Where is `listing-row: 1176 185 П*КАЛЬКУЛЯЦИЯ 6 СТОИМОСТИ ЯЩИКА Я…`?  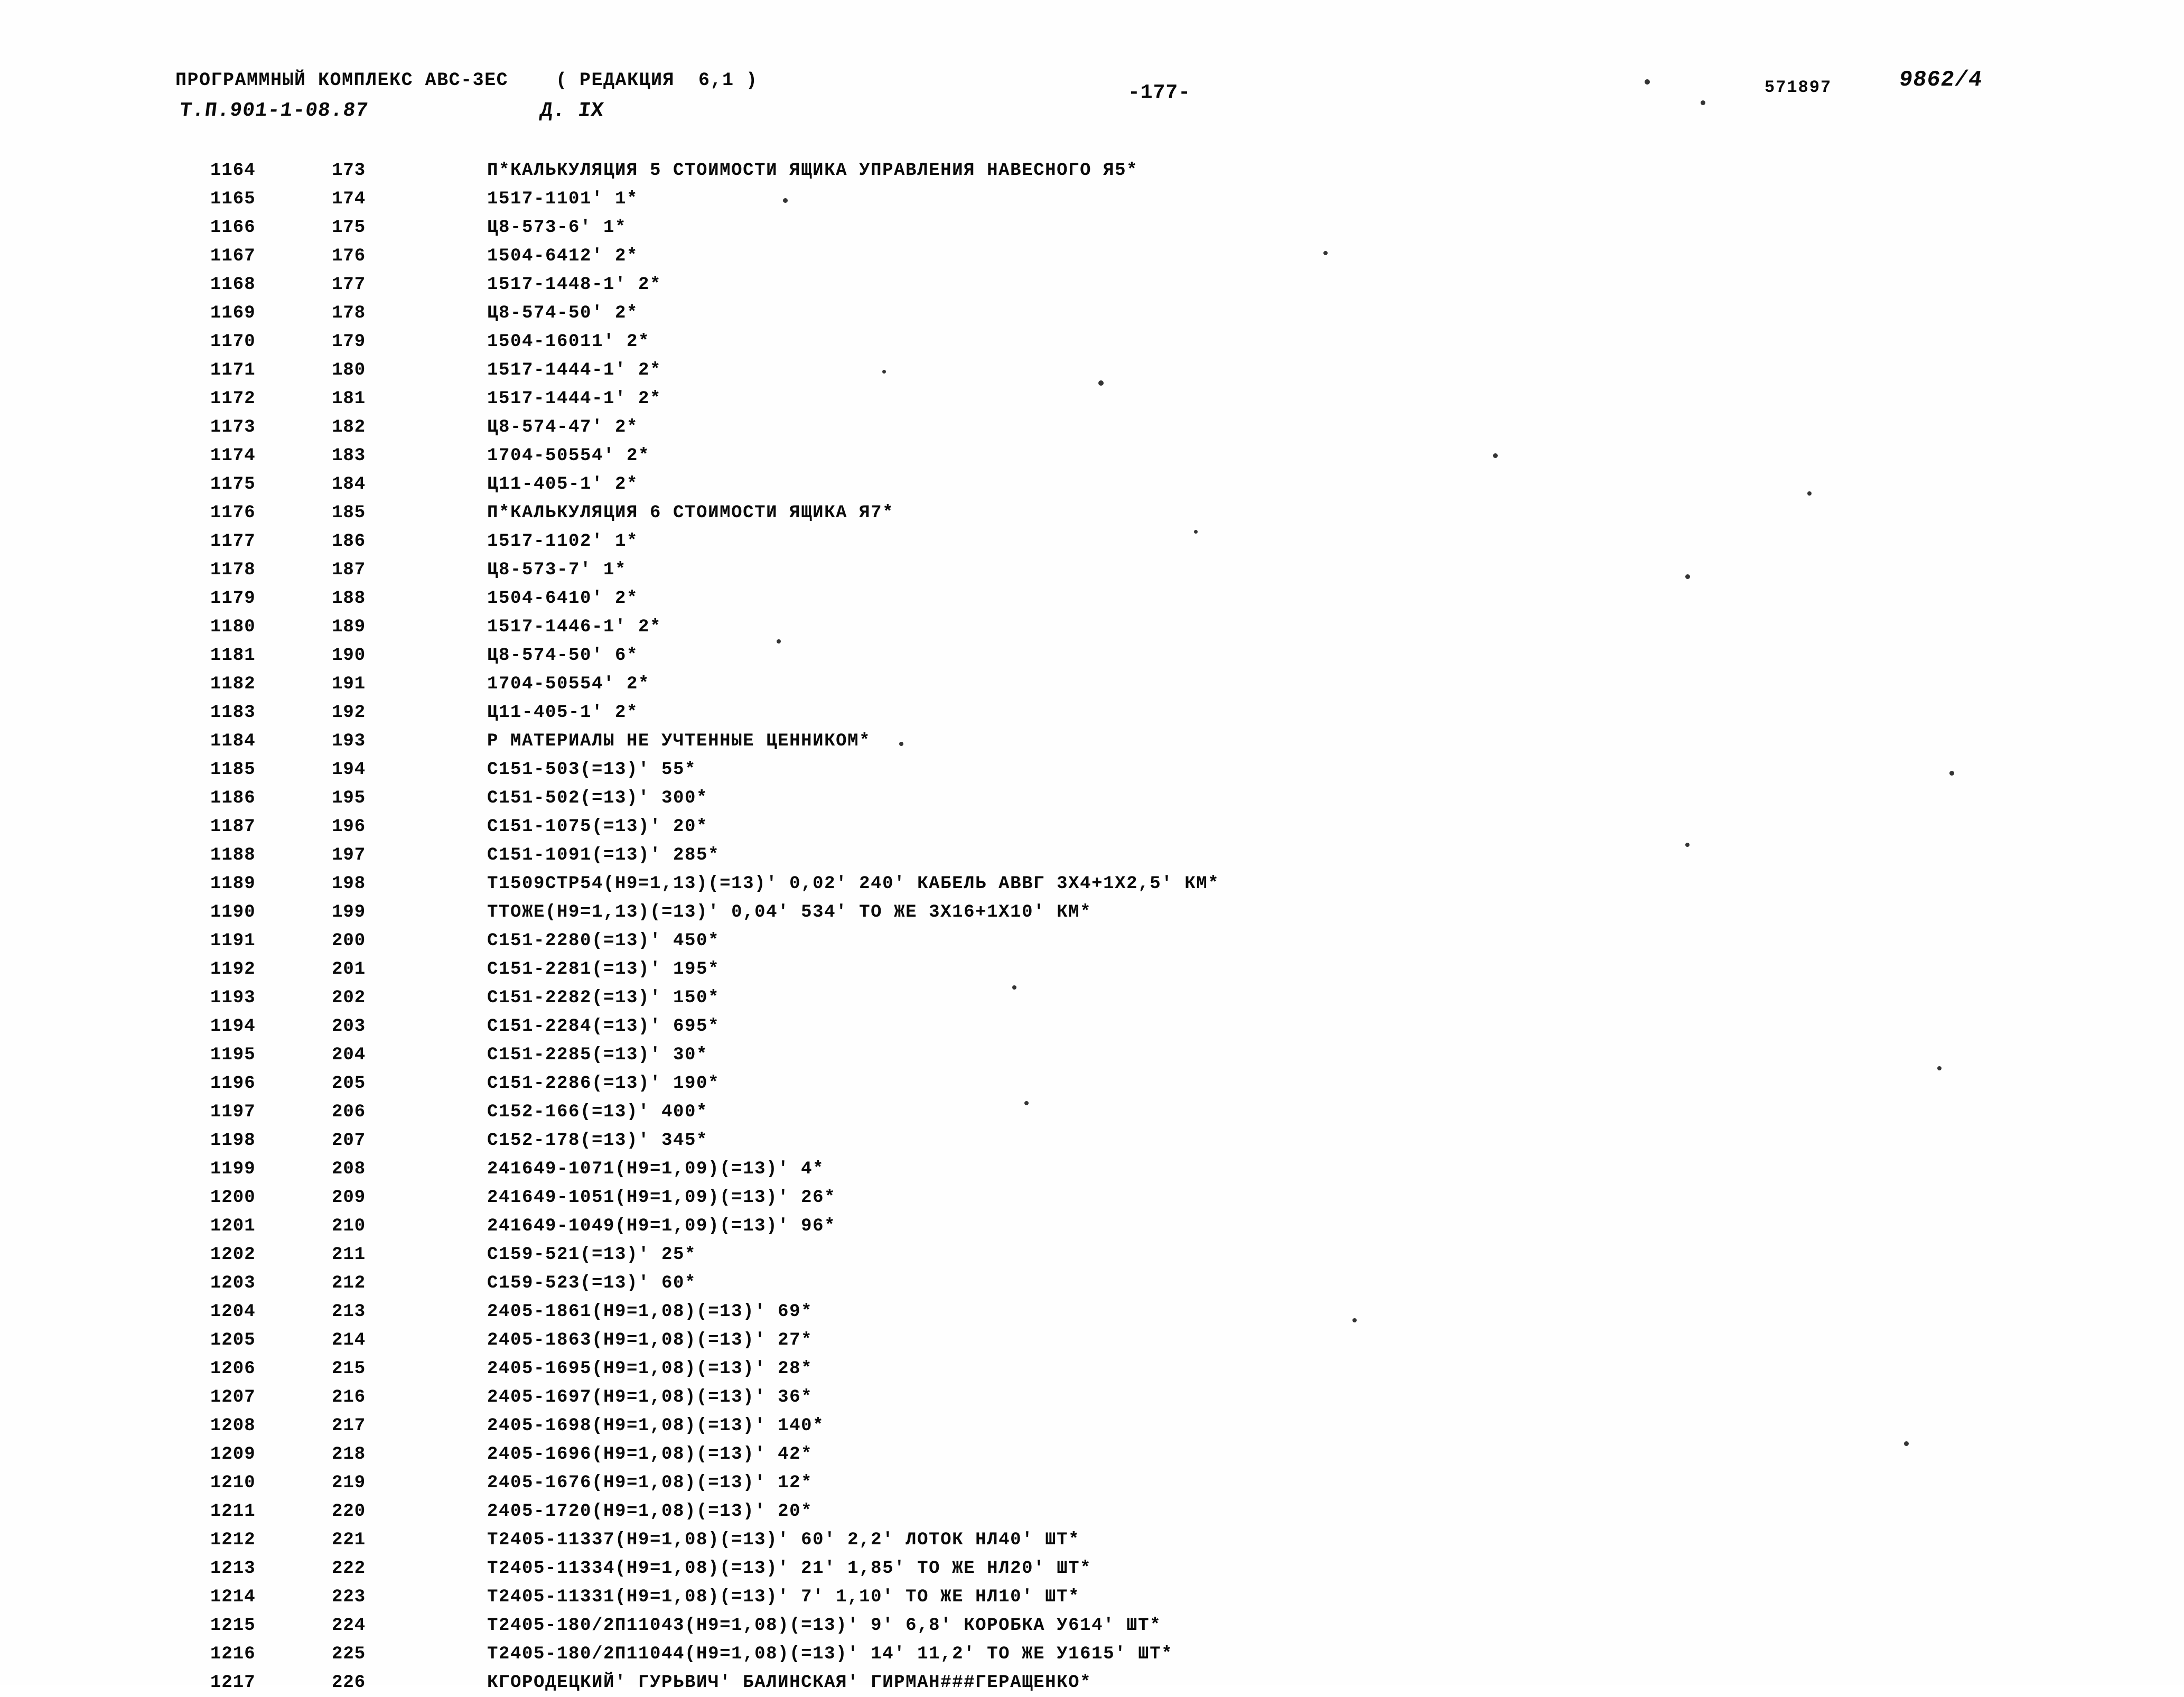 listing-row: 1176 185 П*КАЛЬКУЛЯЦИЯ 6 СТОИМОСТИ ЯЩИКА Я… is located at coordinates (1092, 513).